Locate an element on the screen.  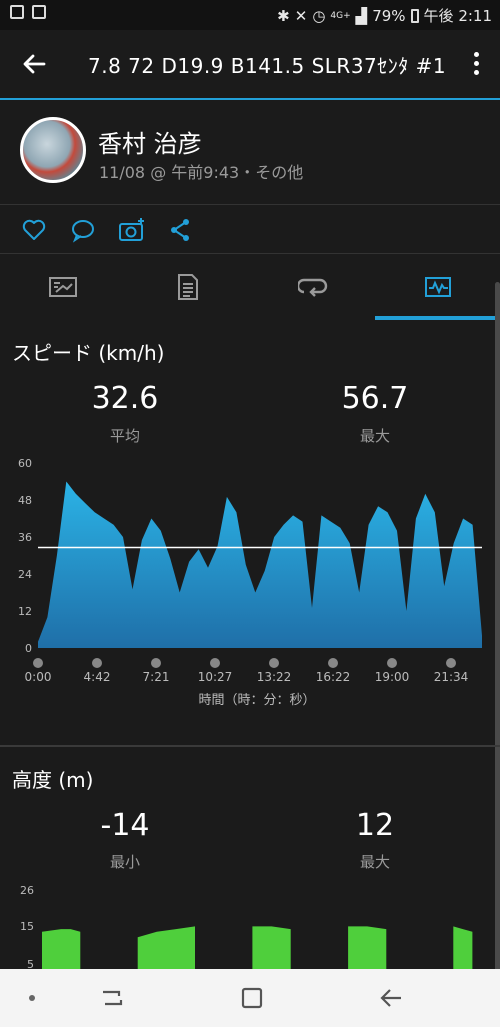
section-divider is located at coordinates (250, 746).